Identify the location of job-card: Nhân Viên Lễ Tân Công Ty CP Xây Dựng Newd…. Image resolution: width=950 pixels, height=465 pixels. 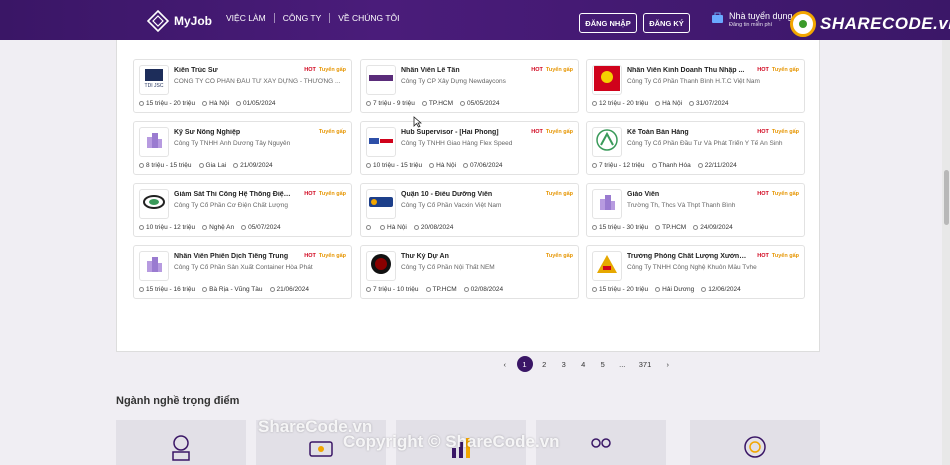
(469, 86).